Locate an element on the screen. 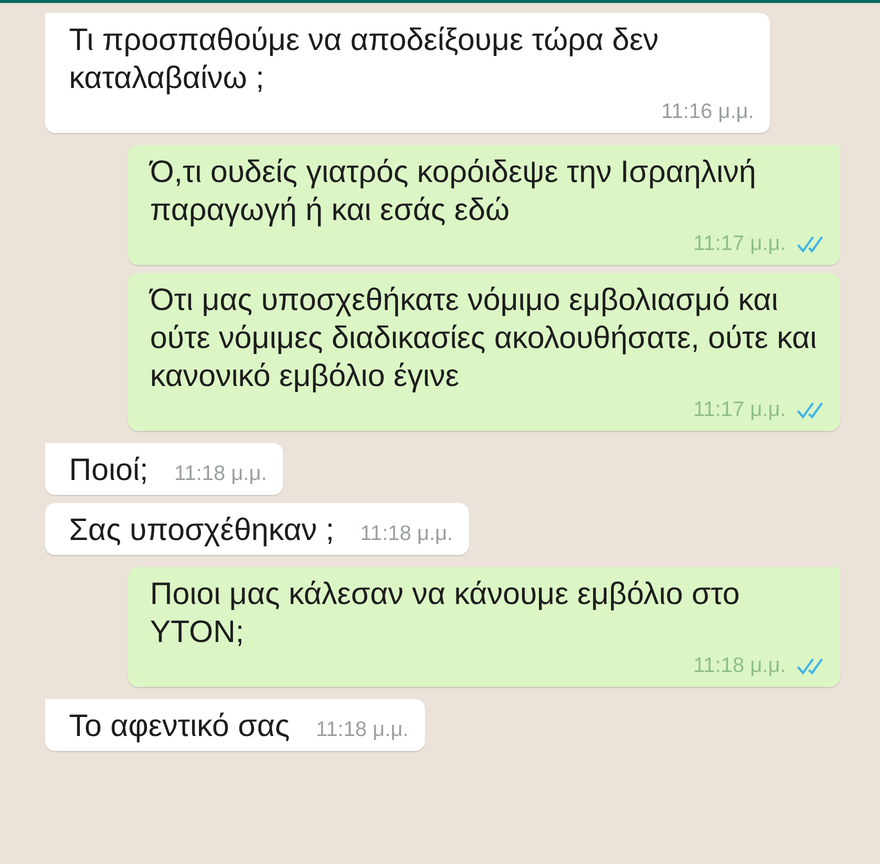  message-text: Ποιοι μας κάλεσαν να κάνουμε εμβόλιο στο ΥΤΟΝ; is located at coordinates (445, 613).